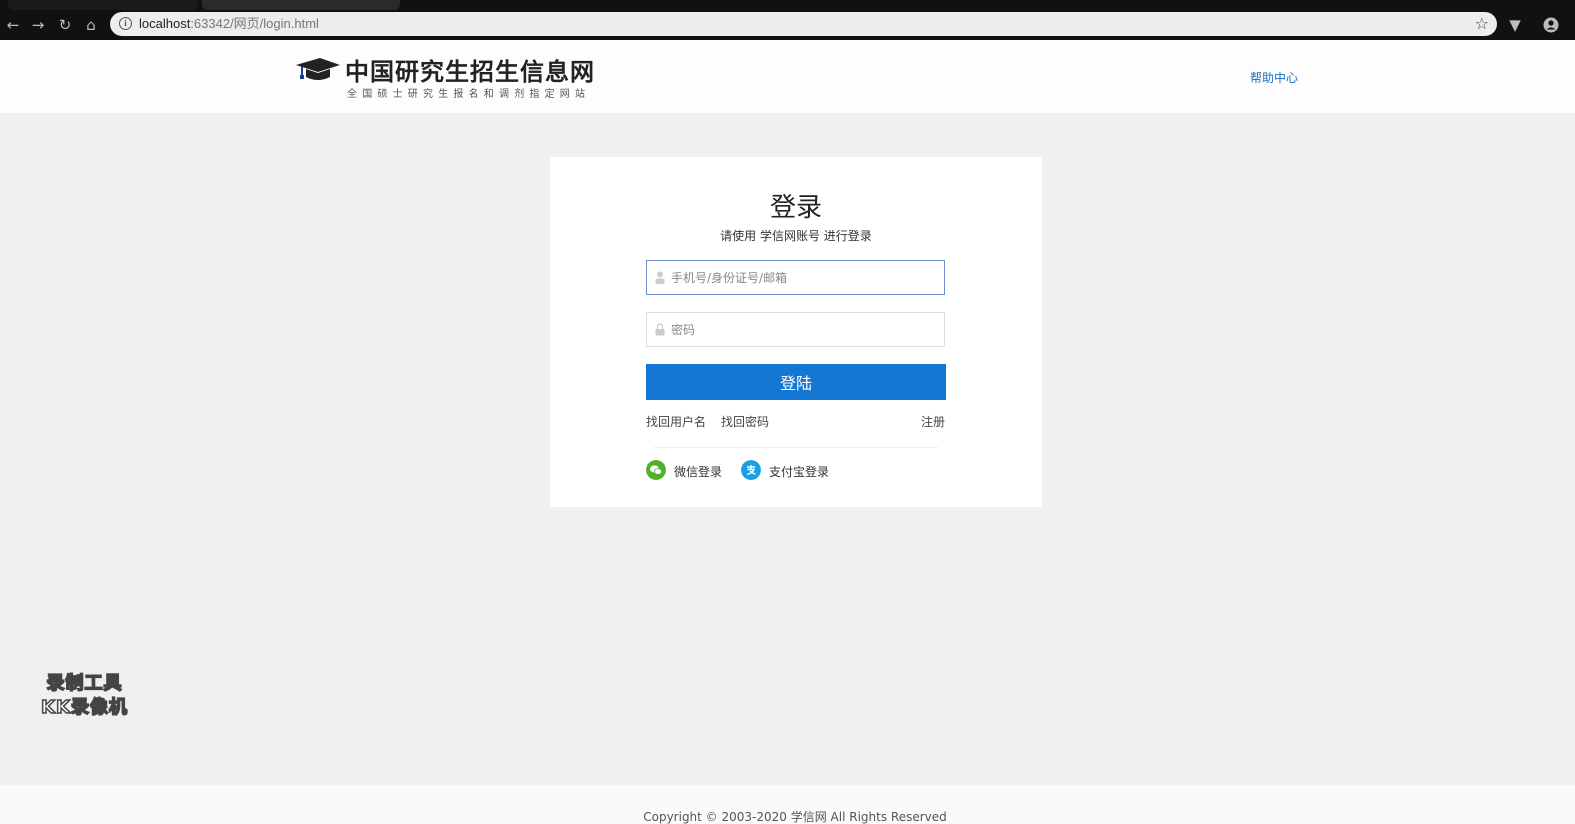 This screenshot has width=1575, height=824. Describe the element at coordinates (751, 470) in the screenshot. I see `alipay-icon` at that location.